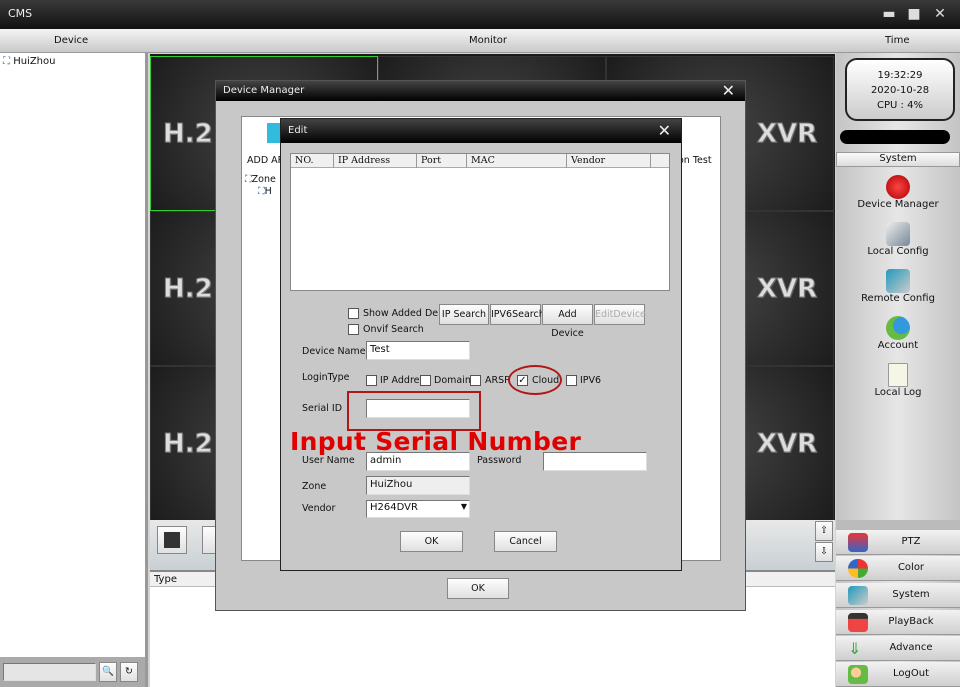  What do you see at coordinates (609, 161) in the screenshot?
I see `column-vendor: Vendor` at bounding box center [609, 161].